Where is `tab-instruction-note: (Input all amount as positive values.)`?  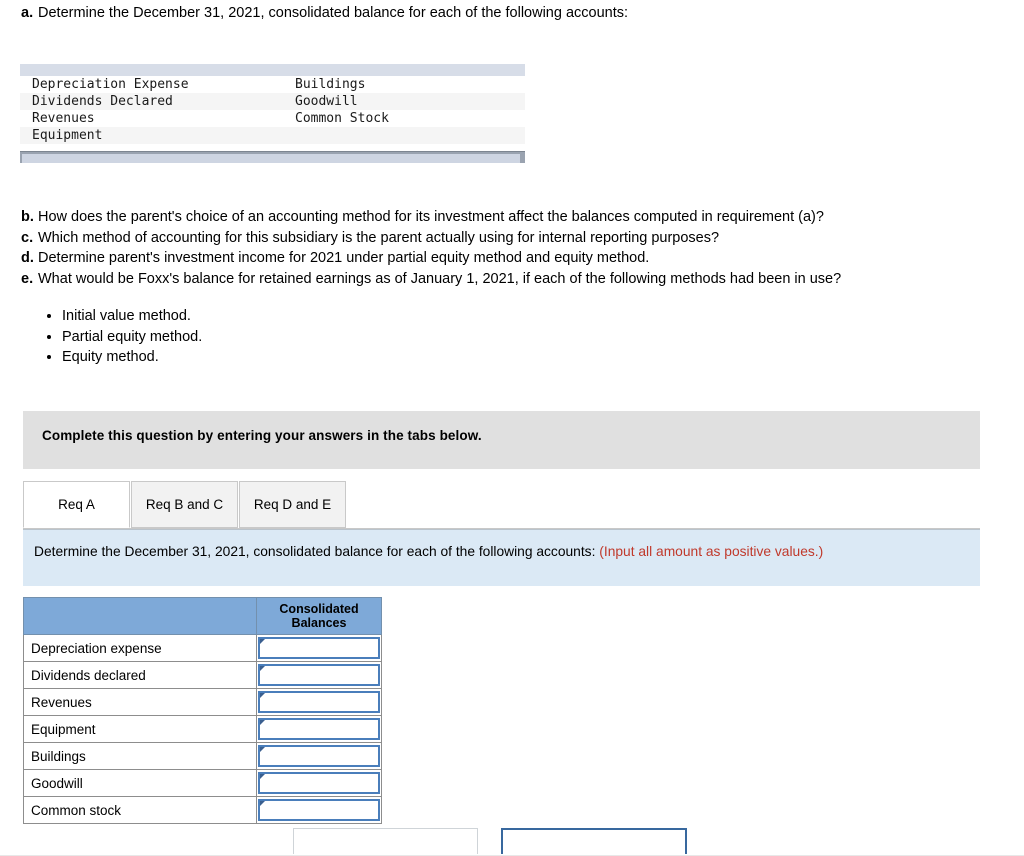
tab-instruction-note: (Input all amount as positive values.) is located at coordinates (711, 551).